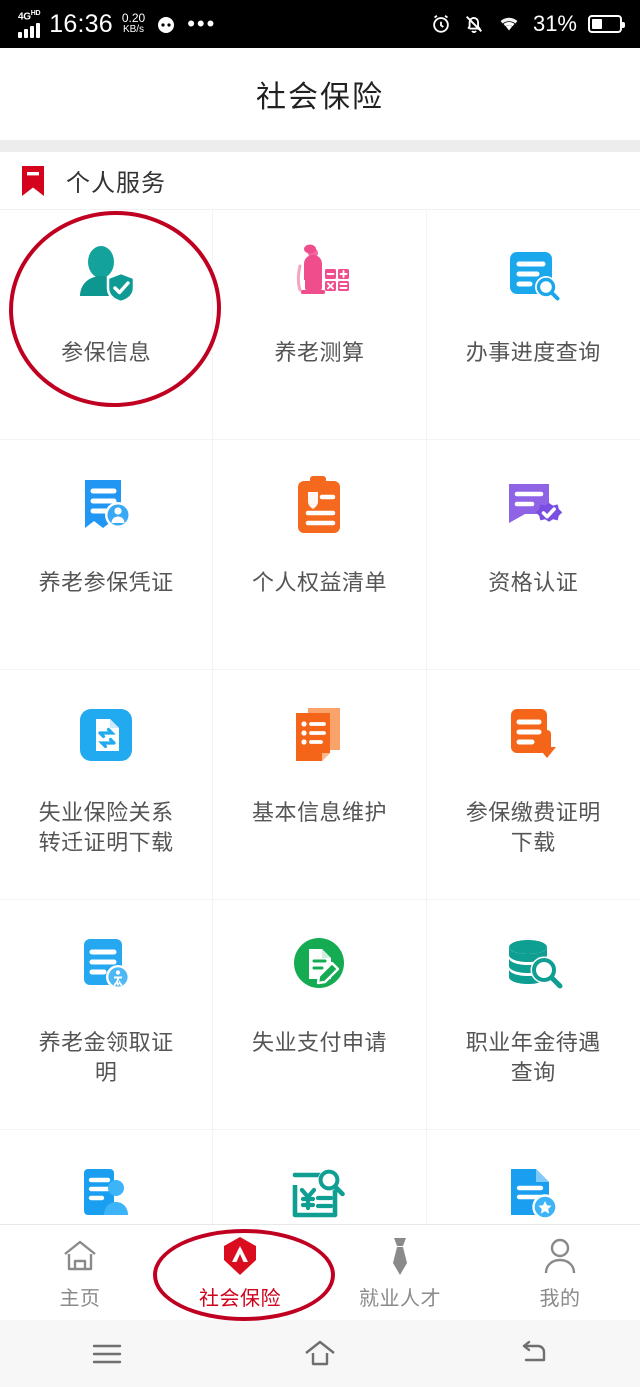  I want to click on transfer-file-icon, so click(106, 735).